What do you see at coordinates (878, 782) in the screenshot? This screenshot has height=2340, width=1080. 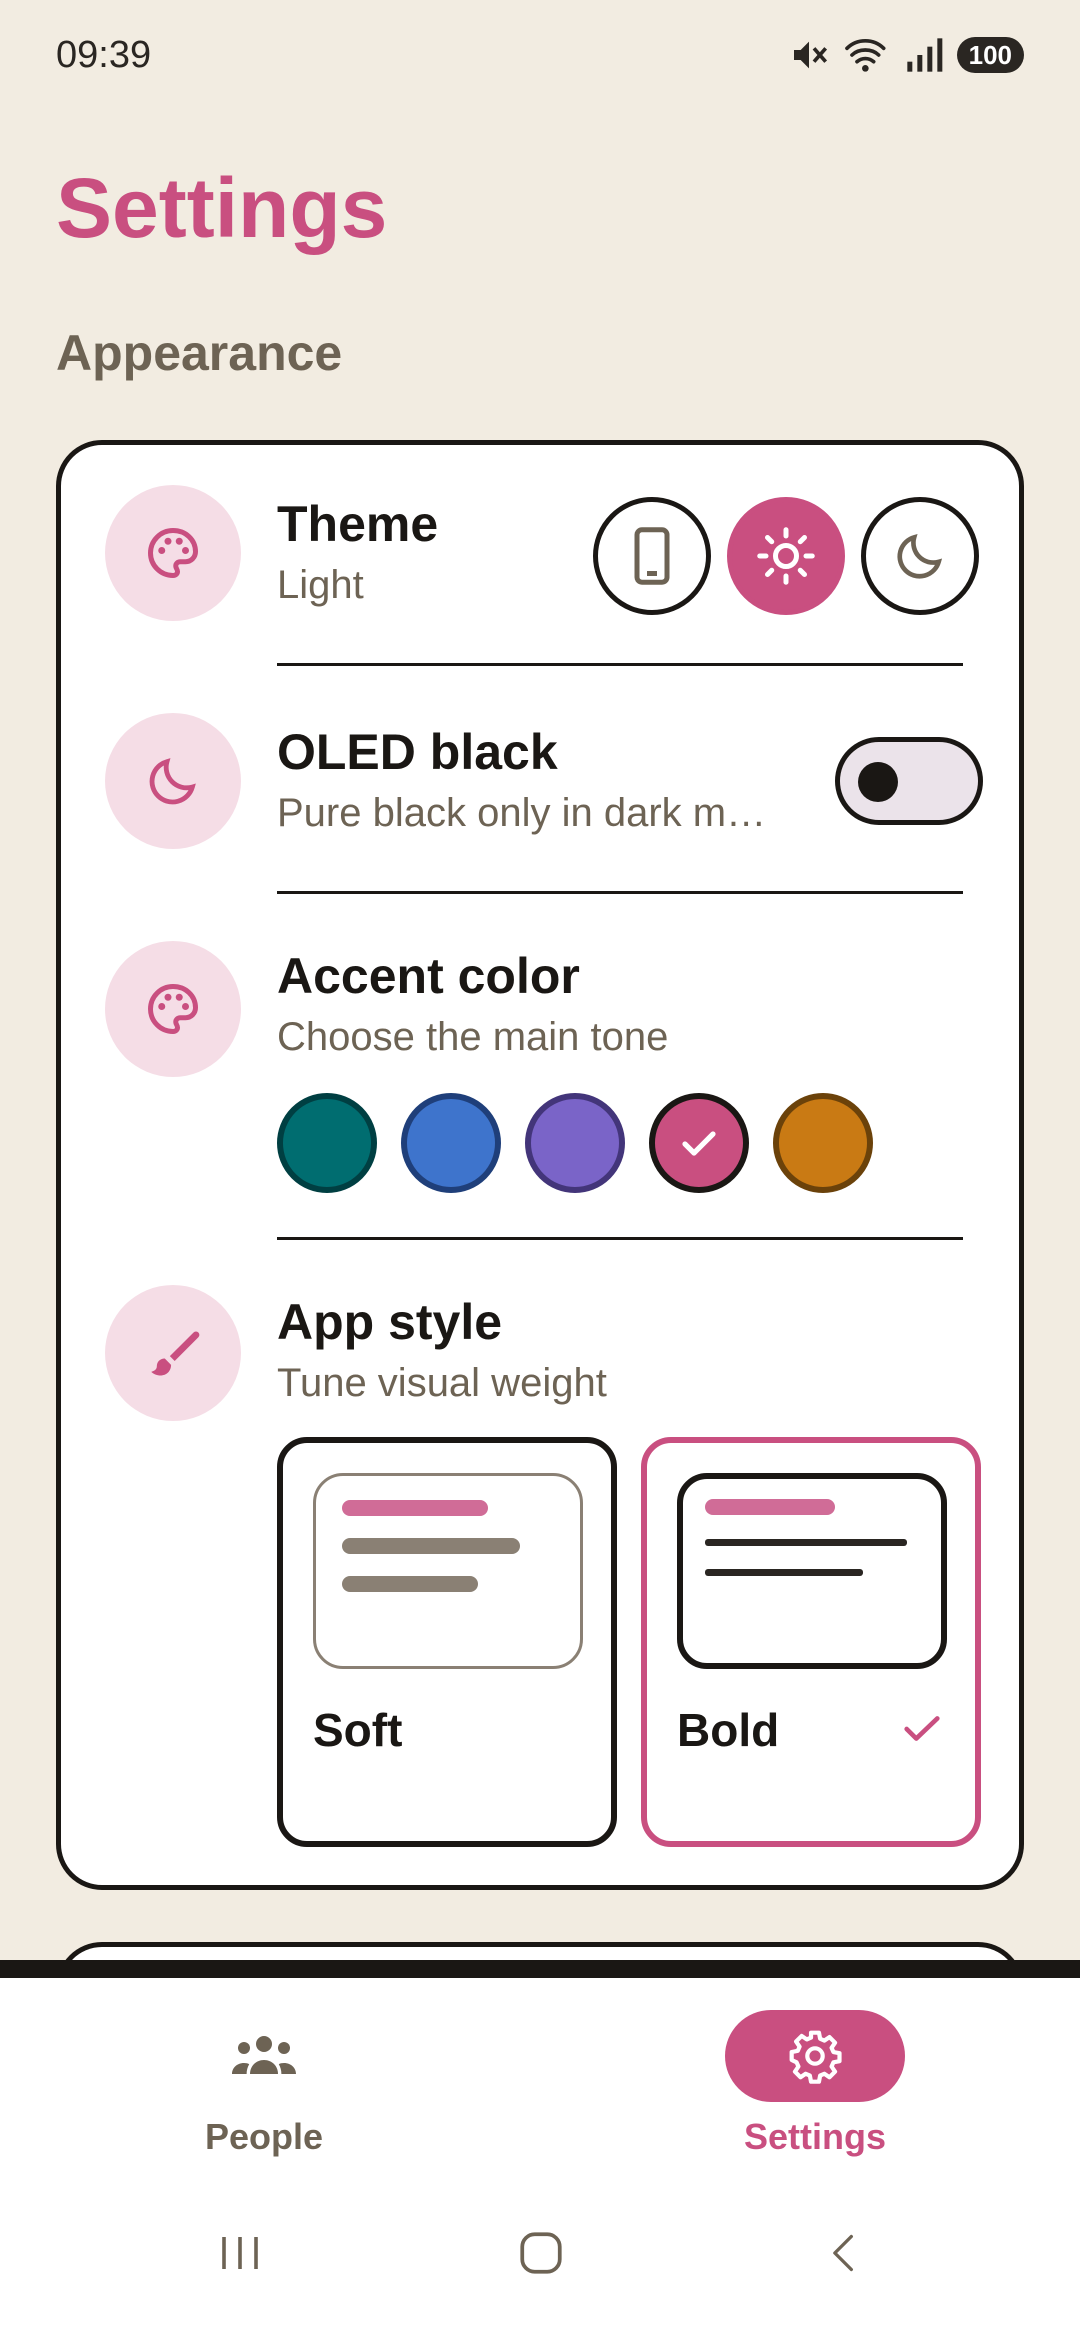 I see `toggle-knob` at bounding box center [878, 782].